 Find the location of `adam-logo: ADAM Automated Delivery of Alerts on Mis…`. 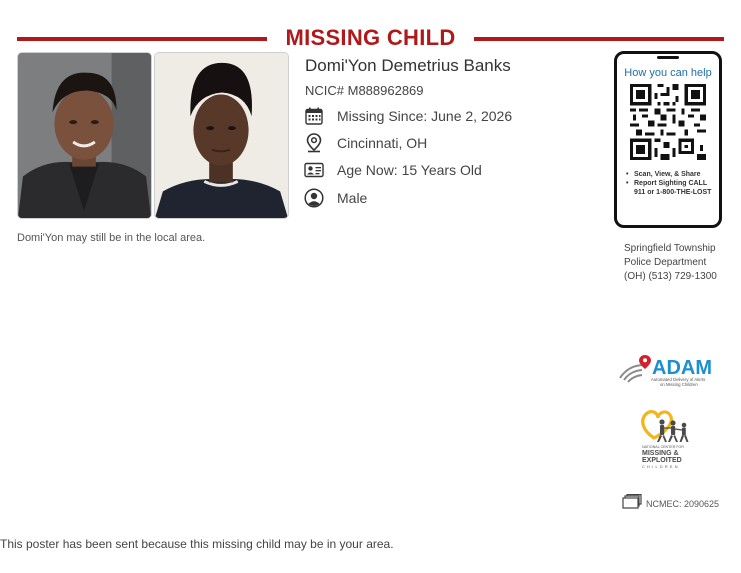

adam-logo: ADAM Automated Delivery of Alerts on Mis… is located at coordinates (665, 371).